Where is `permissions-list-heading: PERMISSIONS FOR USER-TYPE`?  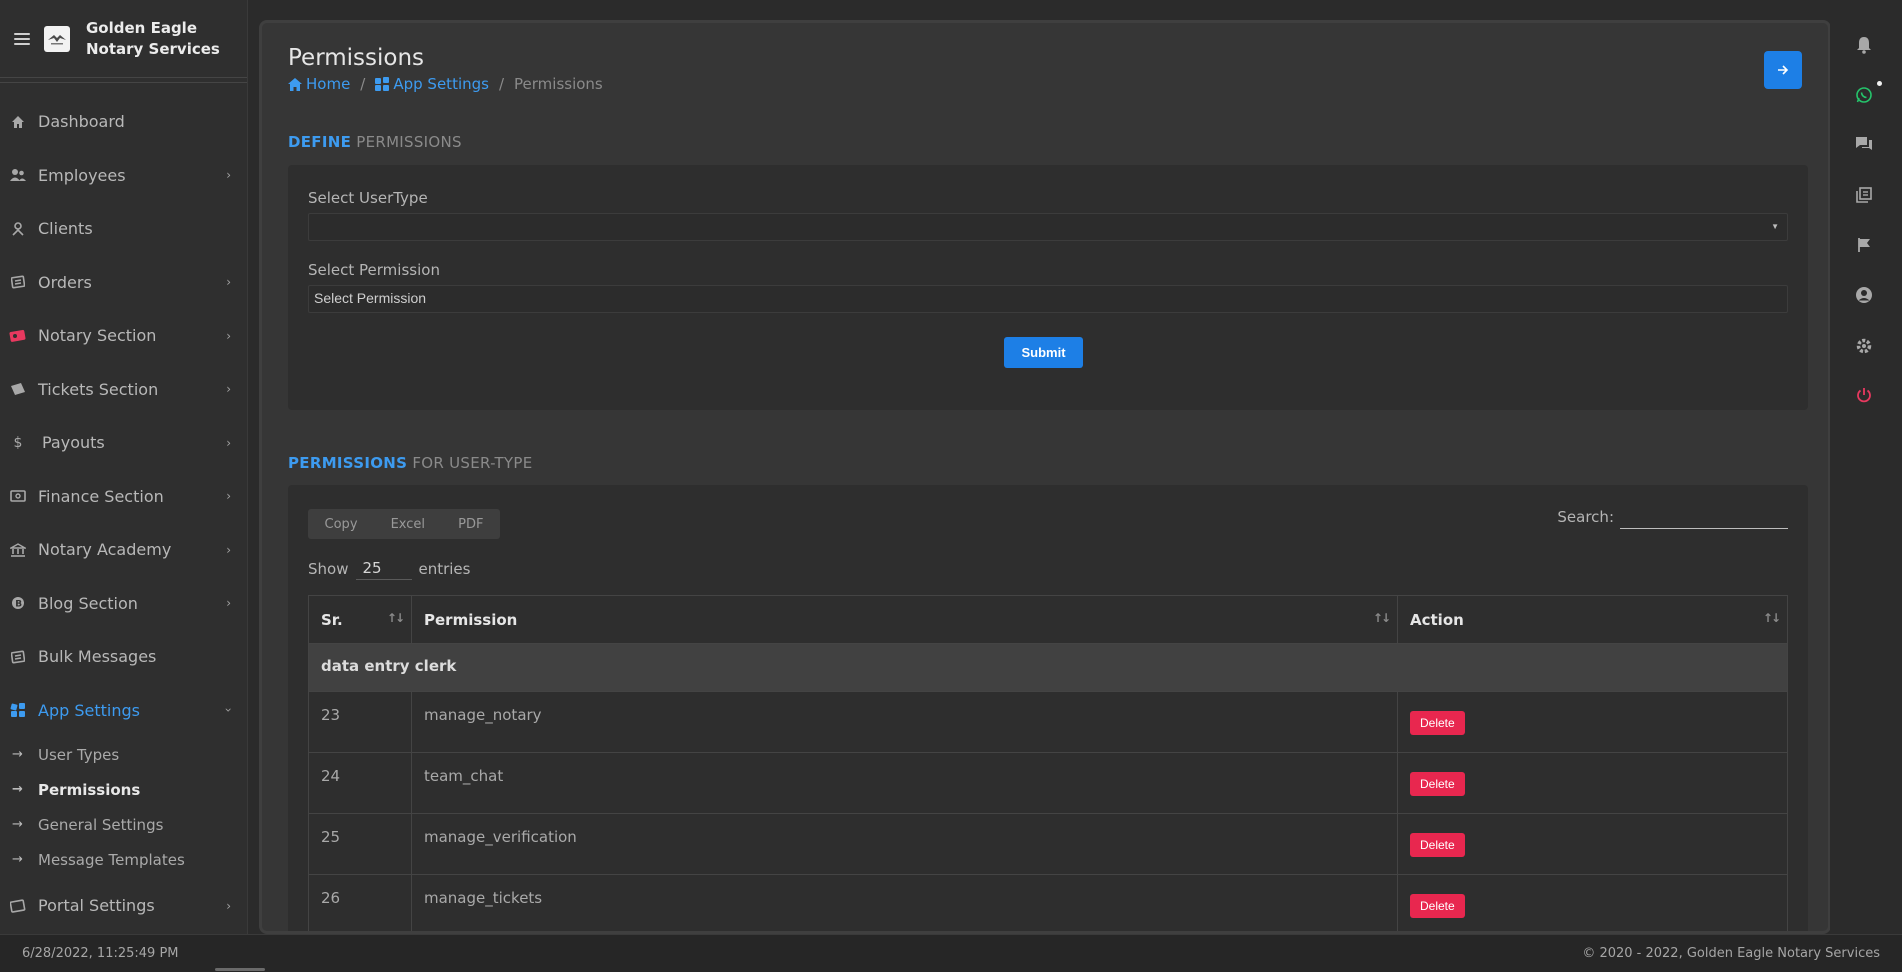
permissions-list-heading: PERMISSIONS FOR USER-TYPE is located at coordinates (410, 463).